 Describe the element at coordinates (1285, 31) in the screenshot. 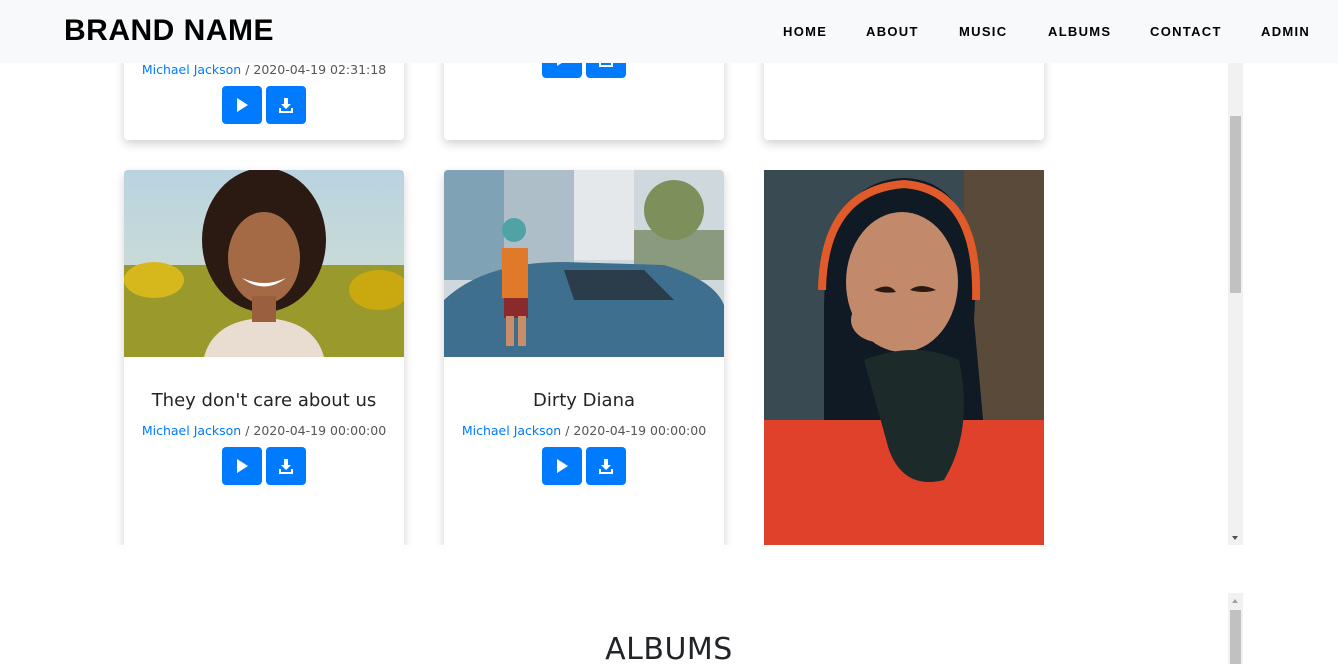

I see `nav-admin: ADMIN` at that location.